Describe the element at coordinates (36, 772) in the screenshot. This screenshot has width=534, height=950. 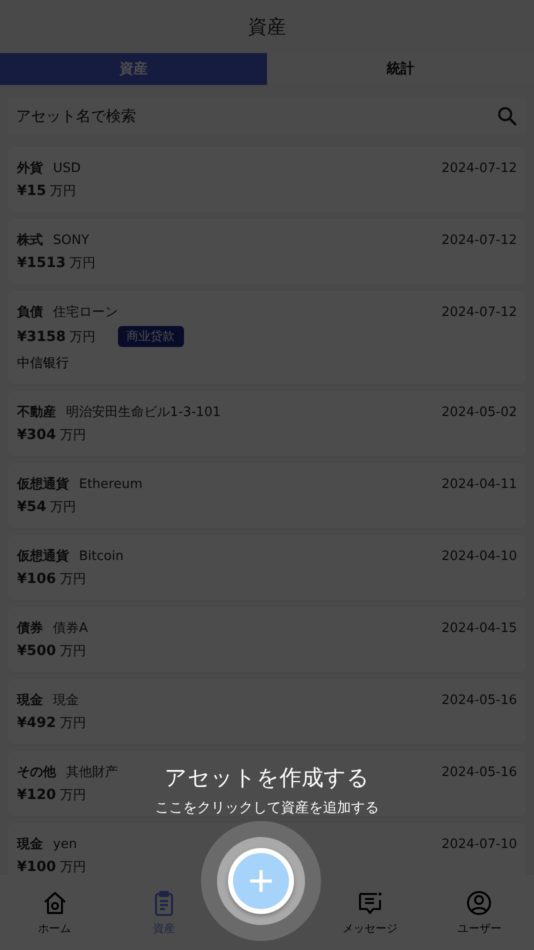
I see `asset-type: その他` at that location.